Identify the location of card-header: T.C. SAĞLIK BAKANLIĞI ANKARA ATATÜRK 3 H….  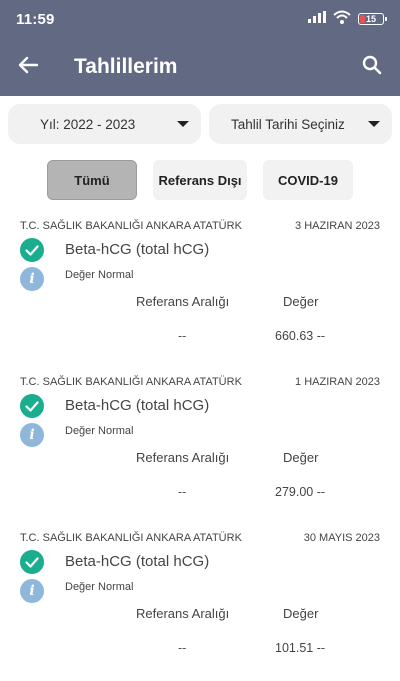
(200, 226).